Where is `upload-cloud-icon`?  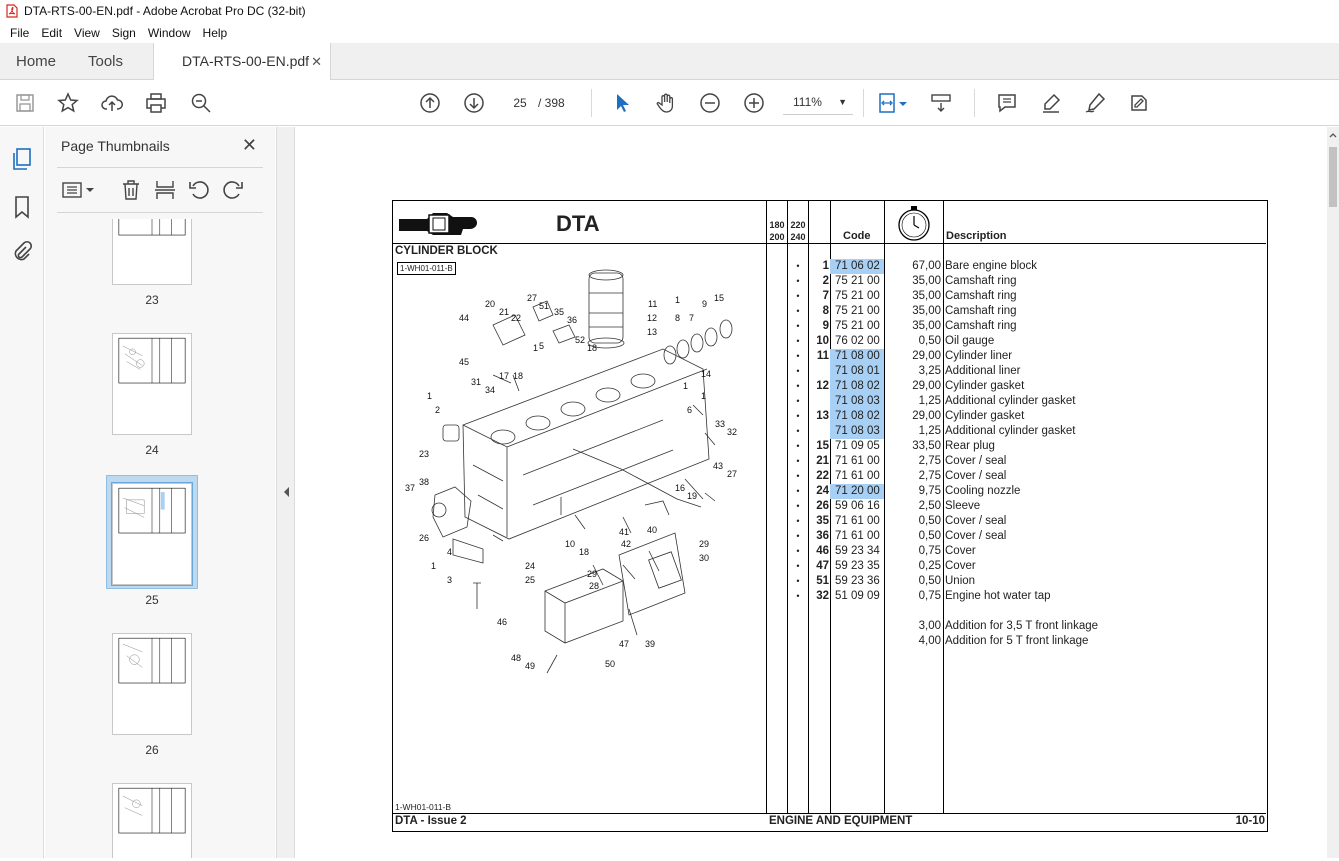
upload-cloud-icon is located at coordinates (112, 103).